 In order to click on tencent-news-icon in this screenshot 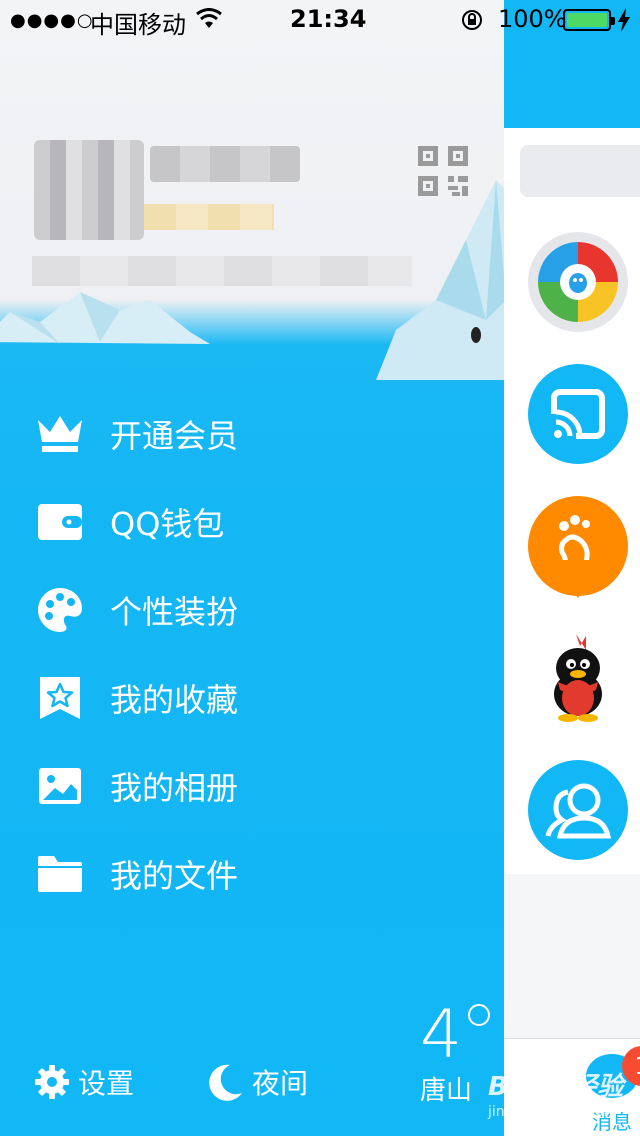, I will do `click(578, 282)`.